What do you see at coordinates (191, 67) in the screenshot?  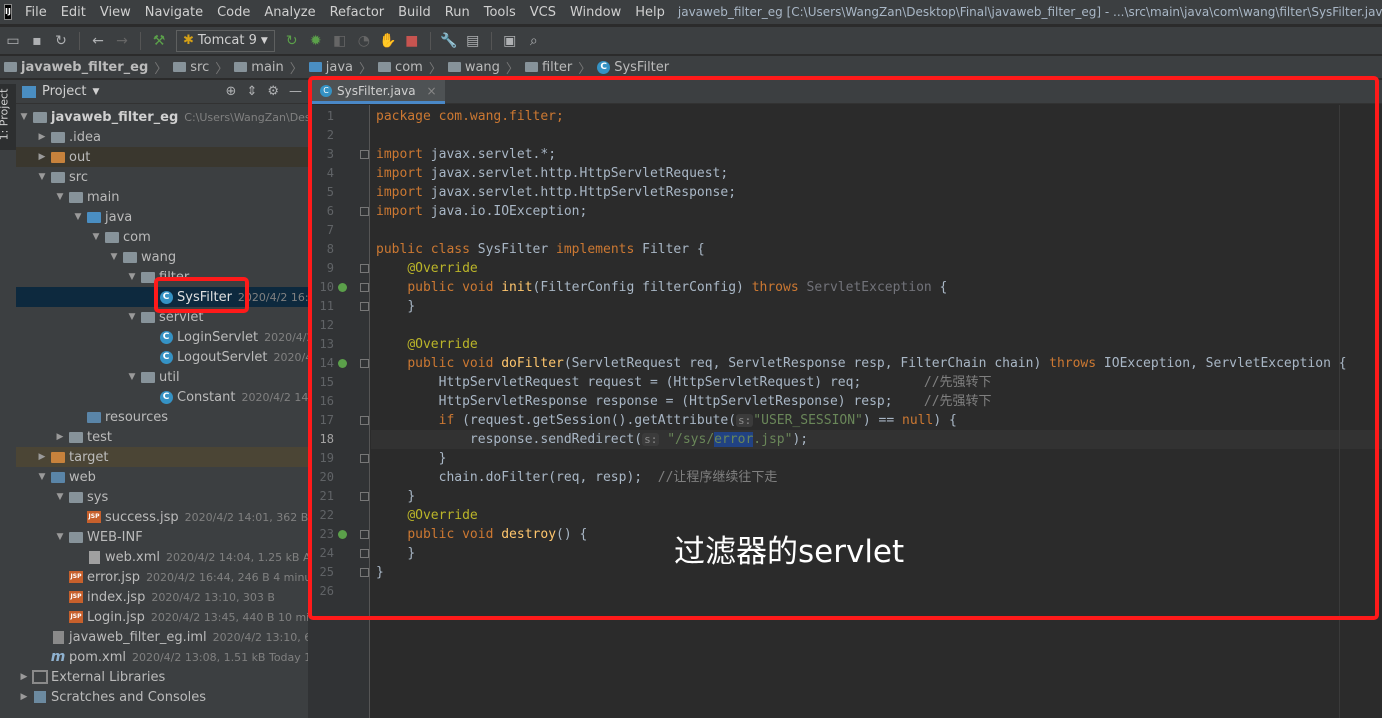 I see `breadcrumb-item: src` at bounding box center [191, 67].